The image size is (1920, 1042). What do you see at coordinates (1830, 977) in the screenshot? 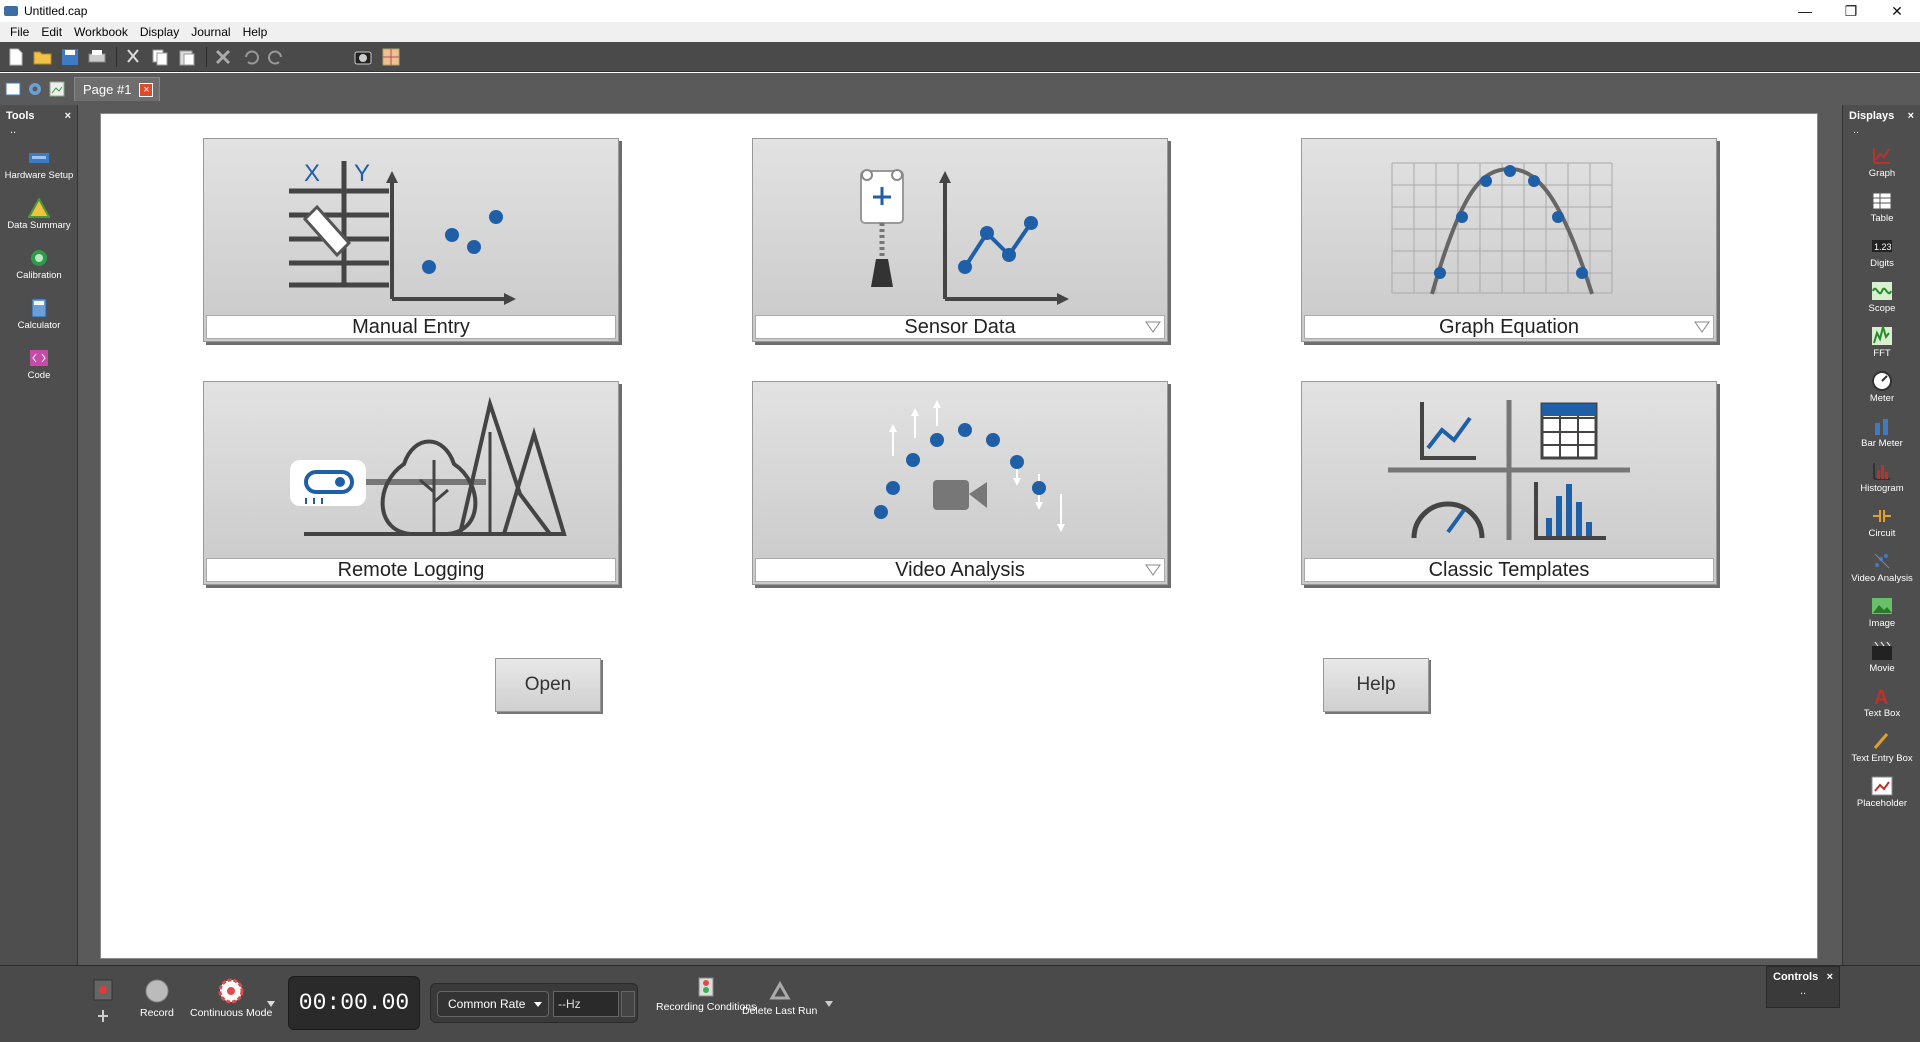
I see `controls-panel-close-icon: ×` at bounding box center [1830, 977].